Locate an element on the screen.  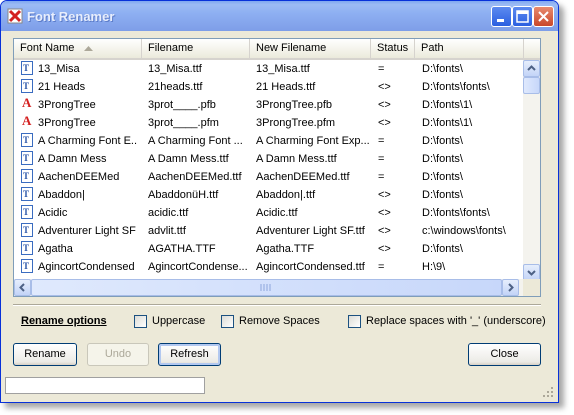
cell-font-name: 21 Heads is located at coordinates (62, 87).